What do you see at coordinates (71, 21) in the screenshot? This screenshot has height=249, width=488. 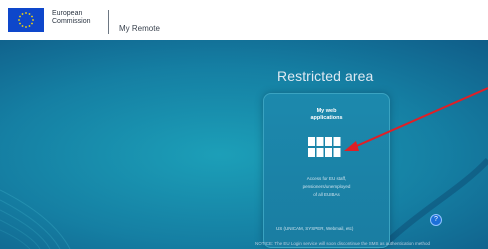 I see `brand-line-2: Commission` at bounding box center [71, 21].